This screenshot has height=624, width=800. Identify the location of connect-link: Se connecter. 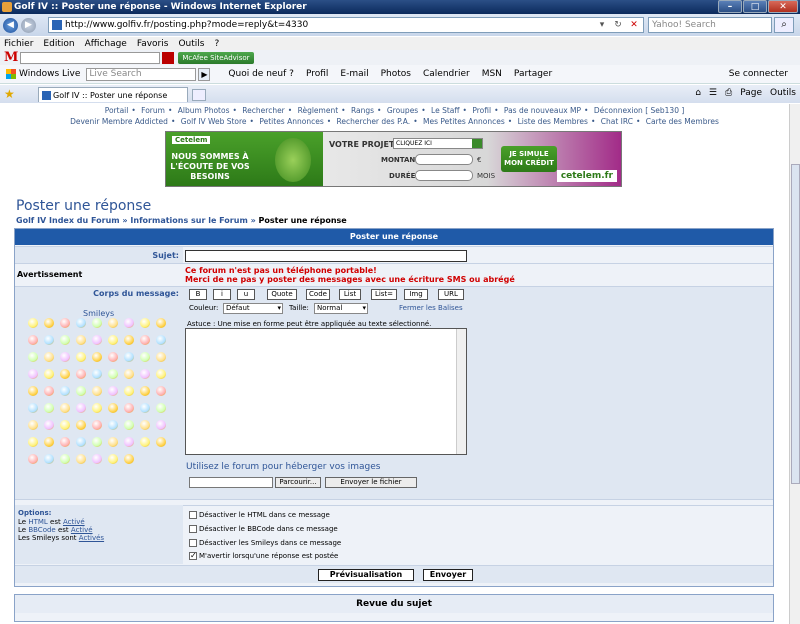
(758, 74).